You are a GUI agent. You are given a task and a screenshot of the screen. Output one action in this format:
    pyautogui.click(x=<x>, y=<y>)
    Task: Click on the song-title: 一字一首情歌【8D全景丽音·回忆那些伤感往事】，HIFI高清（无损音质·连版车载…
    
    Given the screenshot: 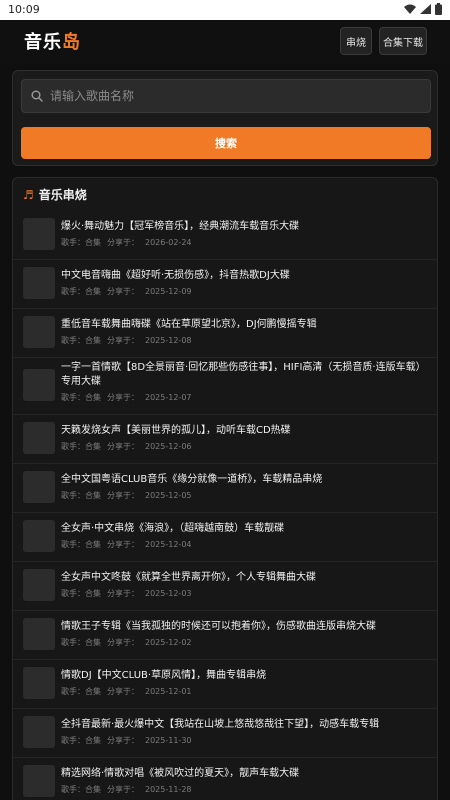 What is the action you would take?
    pyautogui.click(x=243, y=374)
    